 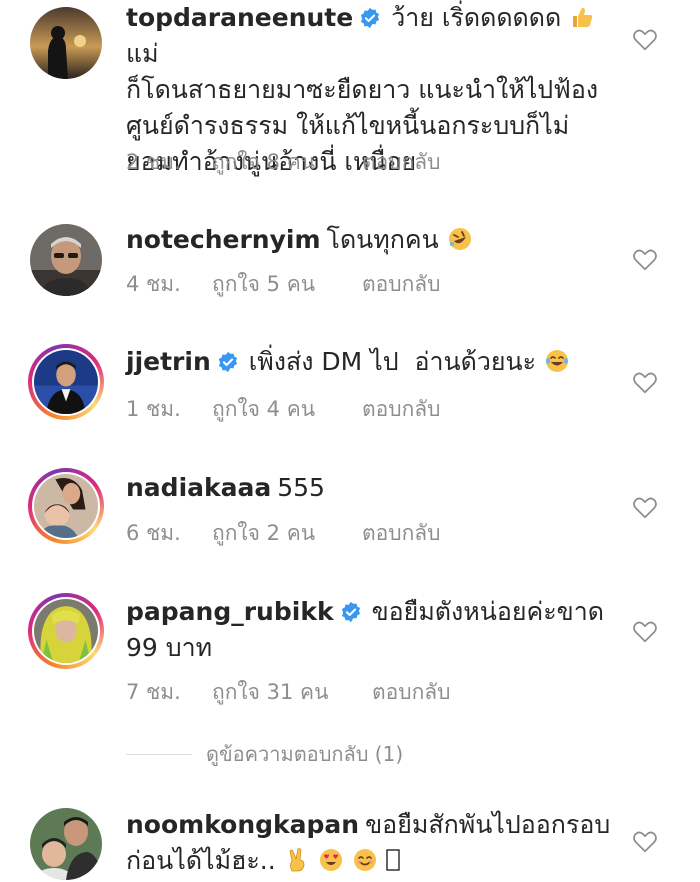 I want to click on comment-text: ก่อนได้ไม้ฮะ.., so click(x=201, y=860).